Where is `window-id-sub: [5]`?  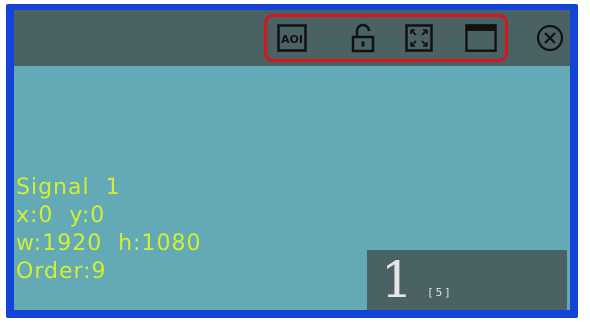
window-id-sub: [5] is located at coordinates (440, 292).